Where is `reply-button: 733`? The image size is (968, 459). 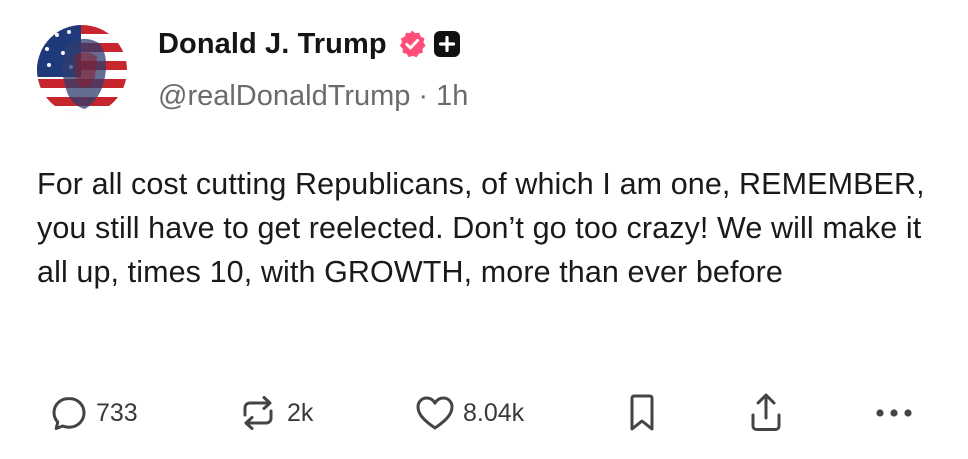 reply-button: 733 is located at coordinates (93, 413).